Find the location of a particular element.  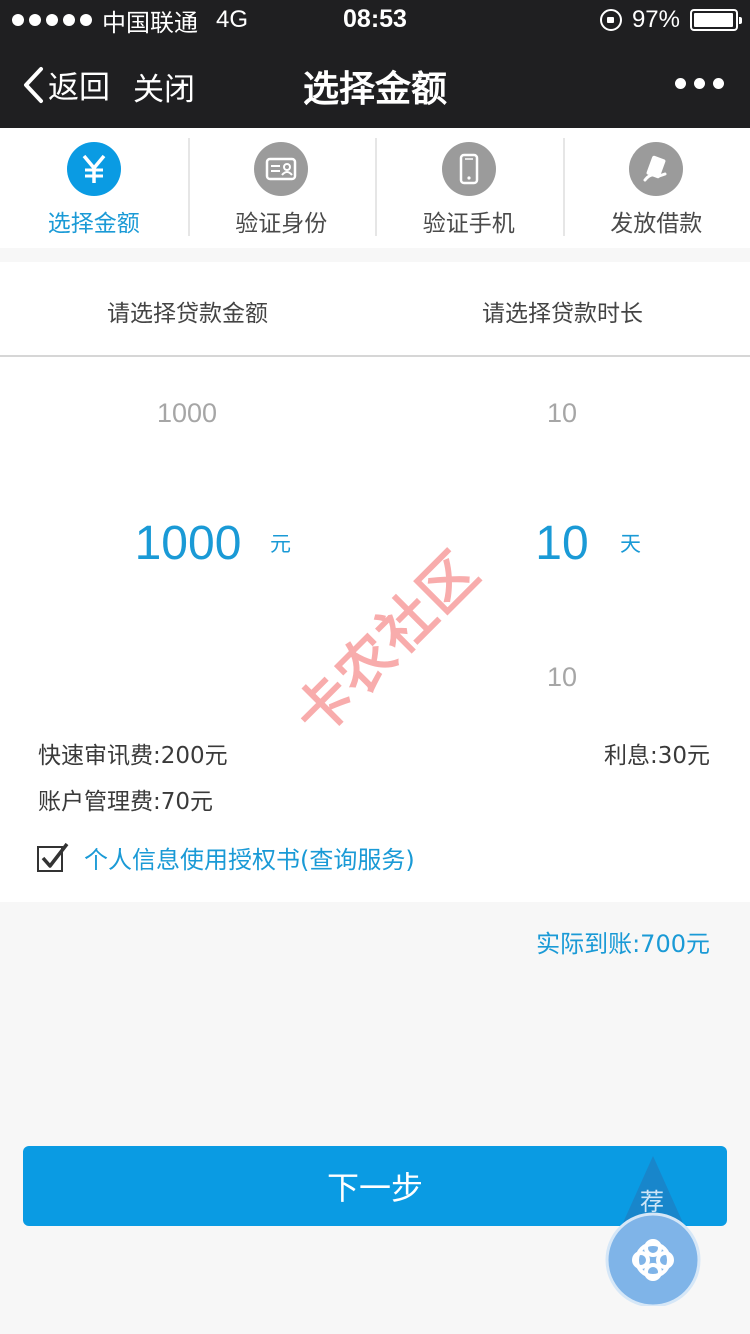

agreement-link: 个人信息使用授权书(查询服务) is located at coordinates (249, 857).